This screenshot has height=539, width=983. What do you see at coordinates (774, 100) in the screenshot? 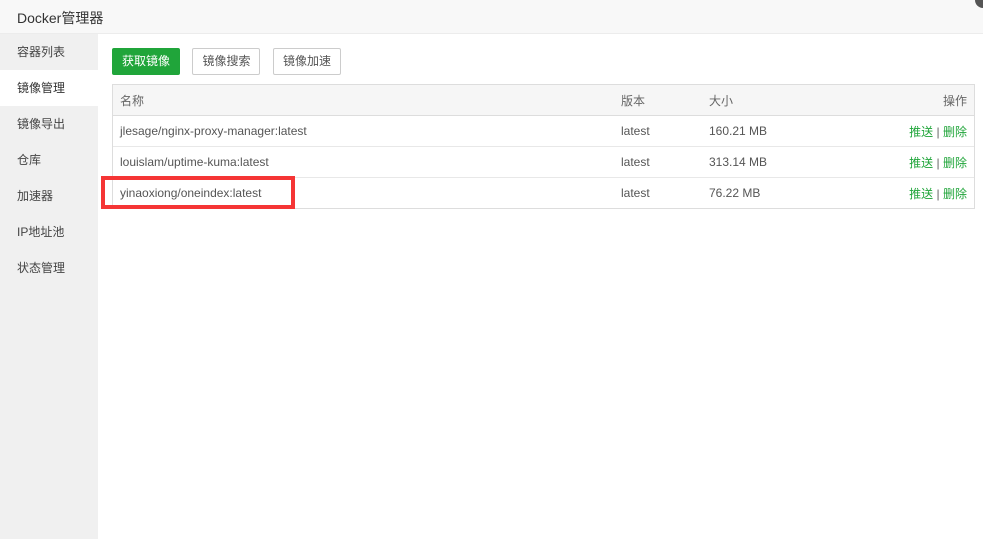
I see `header-size: 大小` at bounding box center [774, 100].